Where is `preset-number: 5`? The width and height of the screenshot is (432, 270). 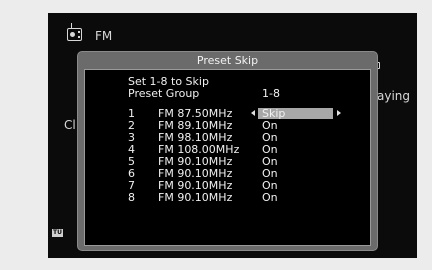 preset-number: 5 is located at coordinates (131, 161).